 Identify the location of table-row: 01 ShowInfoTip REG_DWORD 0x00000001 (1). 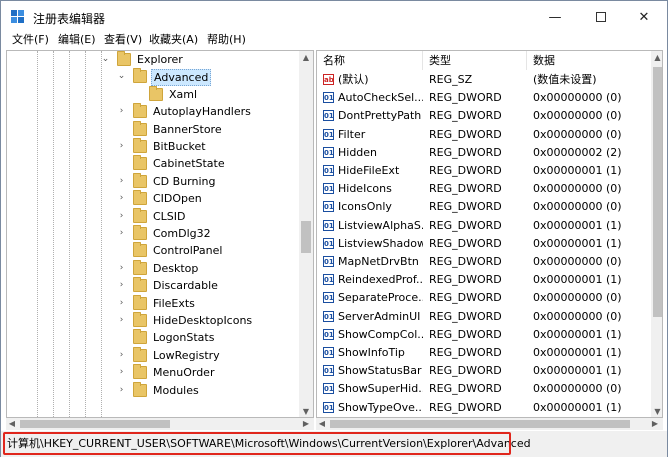
(484, 353).